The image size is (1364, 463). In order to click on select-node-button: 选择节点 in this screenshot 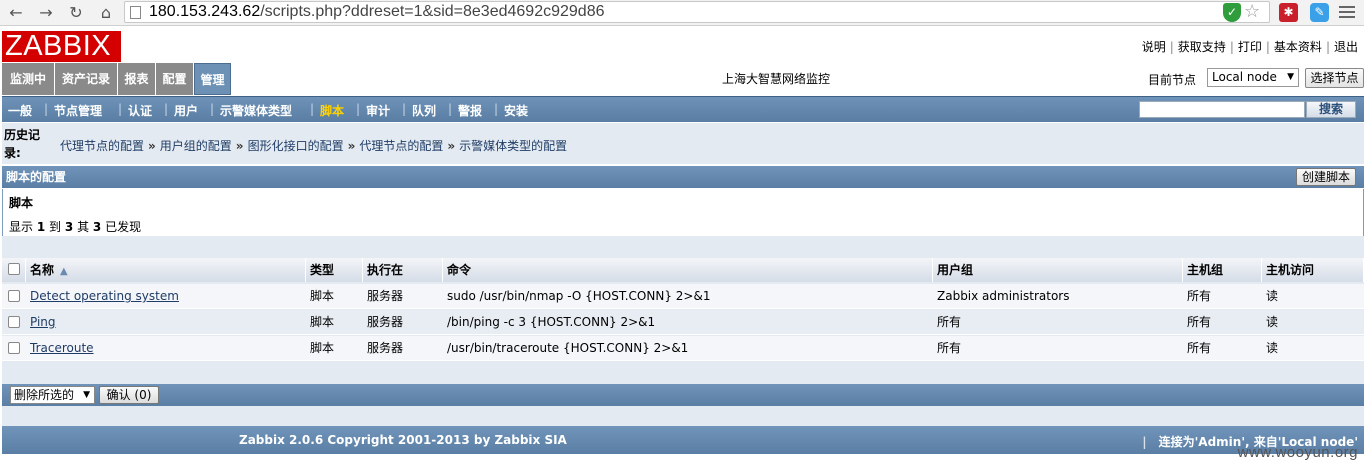, I will do `click(1334, 78)`.